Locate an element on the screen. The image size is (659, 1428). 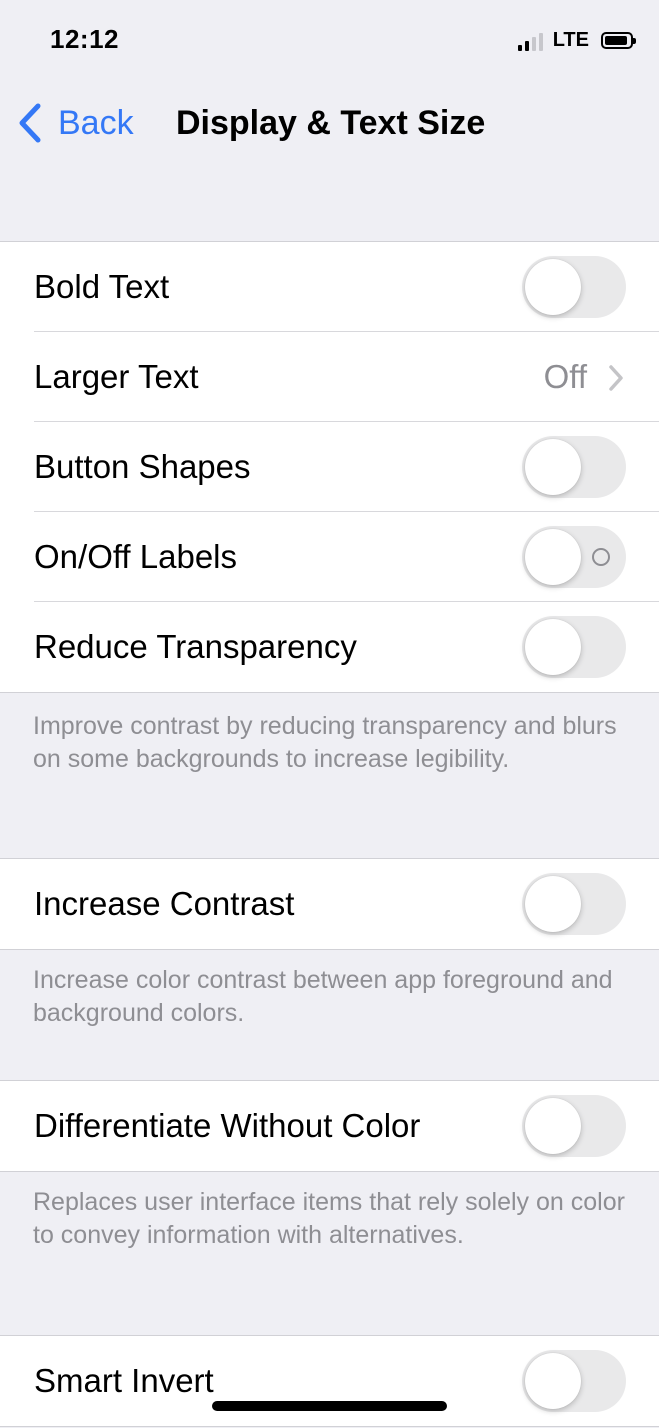
differentiate-without-color-toggle is located at coordinates (574, 1126).